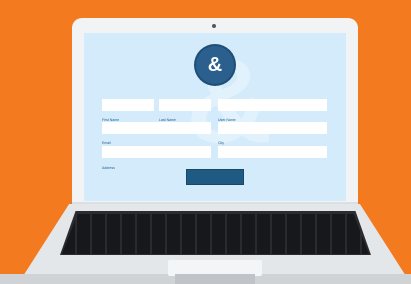  What do you see at coordinates (215, 234) in the screenshot?
I see `keyboard-keys` at bounding box center [215, 234].